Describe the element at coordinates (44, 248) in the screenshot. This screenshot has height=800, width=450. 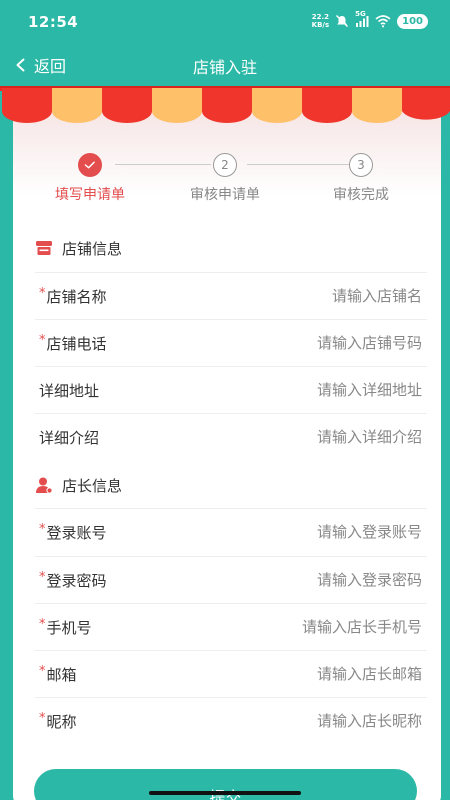
I see `shop-icon` at that location.